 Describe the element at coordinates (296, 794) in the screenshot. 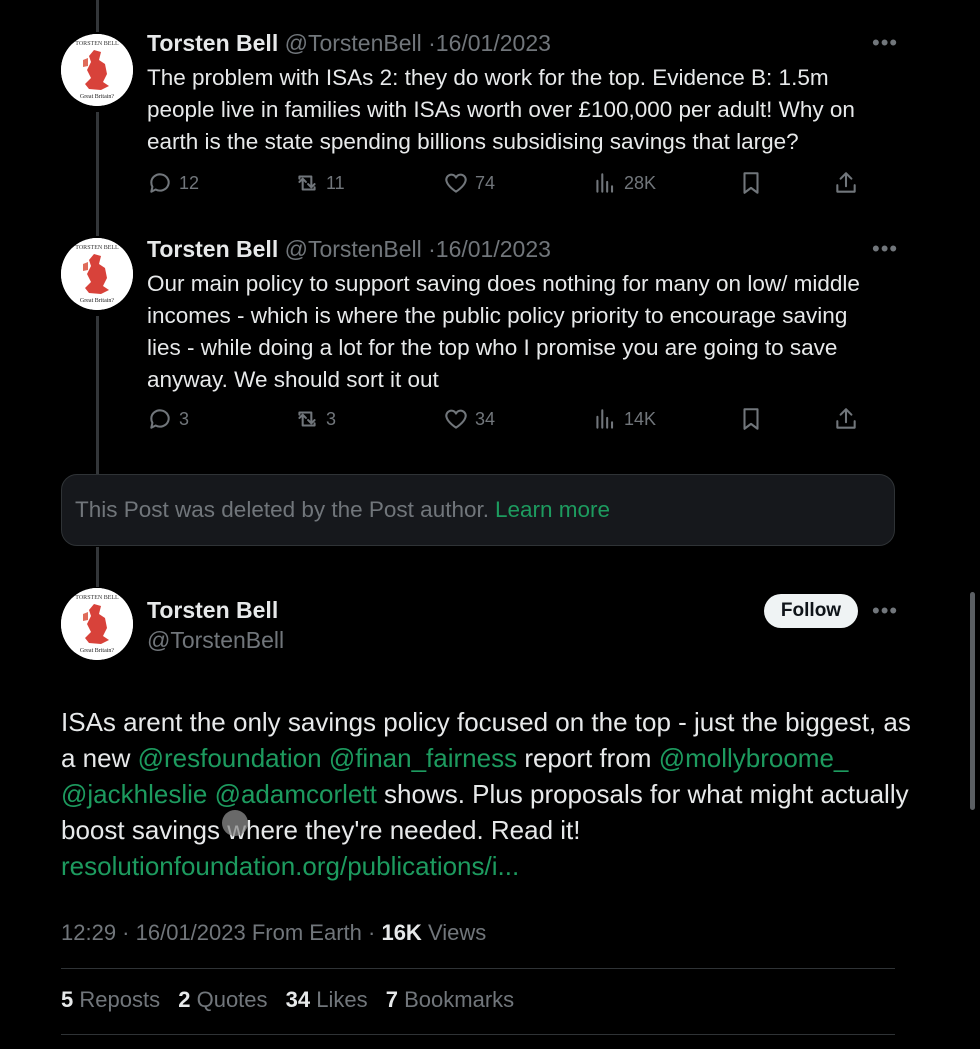

I see `mention-link: @adamcorlett` at that location.